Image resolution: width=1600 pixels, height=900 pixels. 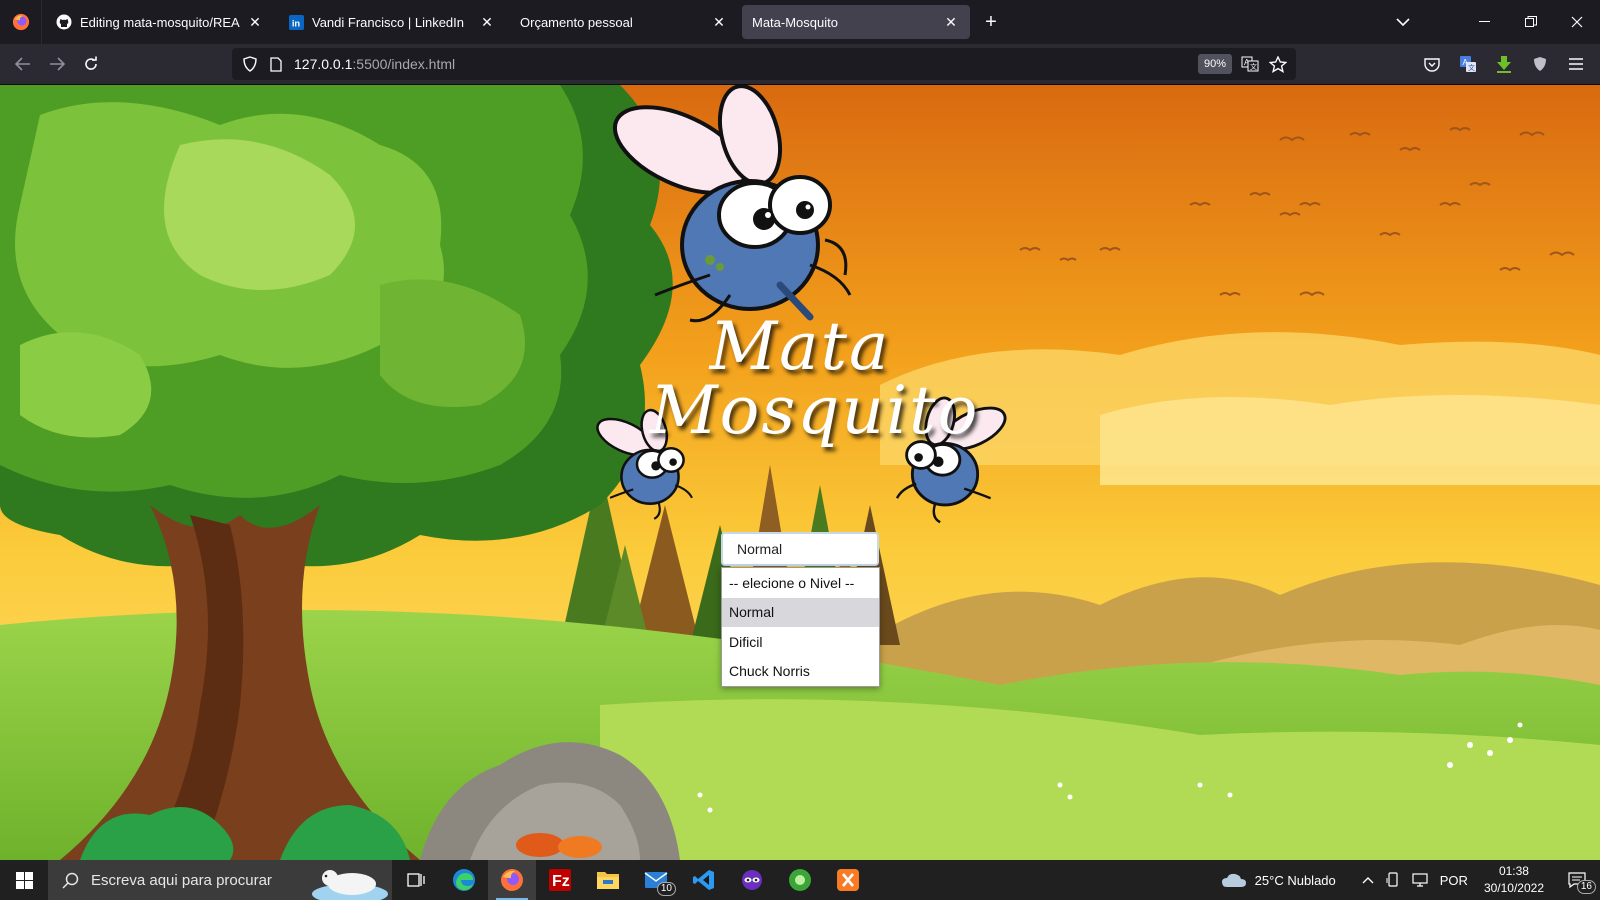 What do you see at coordinates (1513, 871) in the screenshot?
I see `clock-time: 01:38` at bounding box center [1513, 871].